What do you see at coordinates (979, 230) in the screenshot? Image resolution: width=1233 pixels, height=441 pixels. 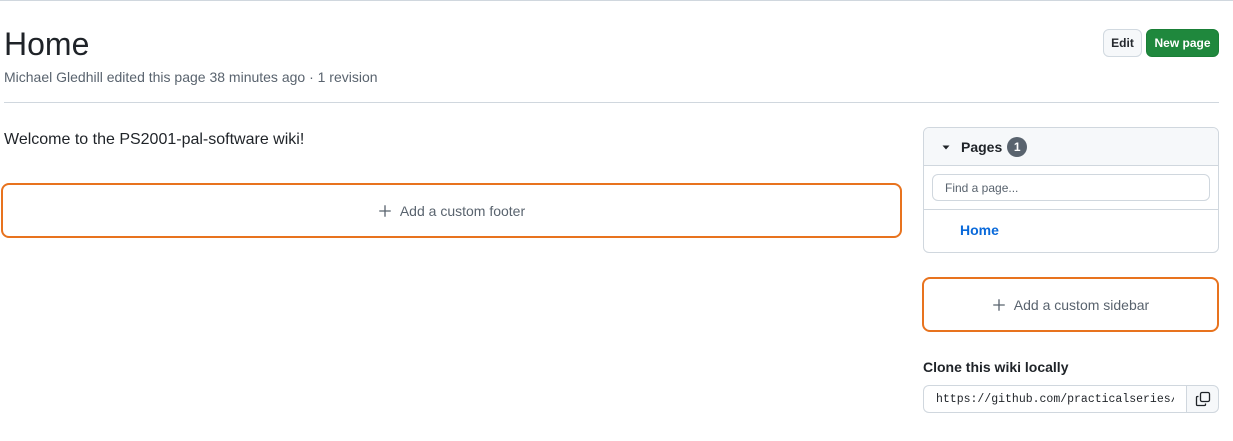 I see `page-link-home: Home` at bounding box center [979, 230].